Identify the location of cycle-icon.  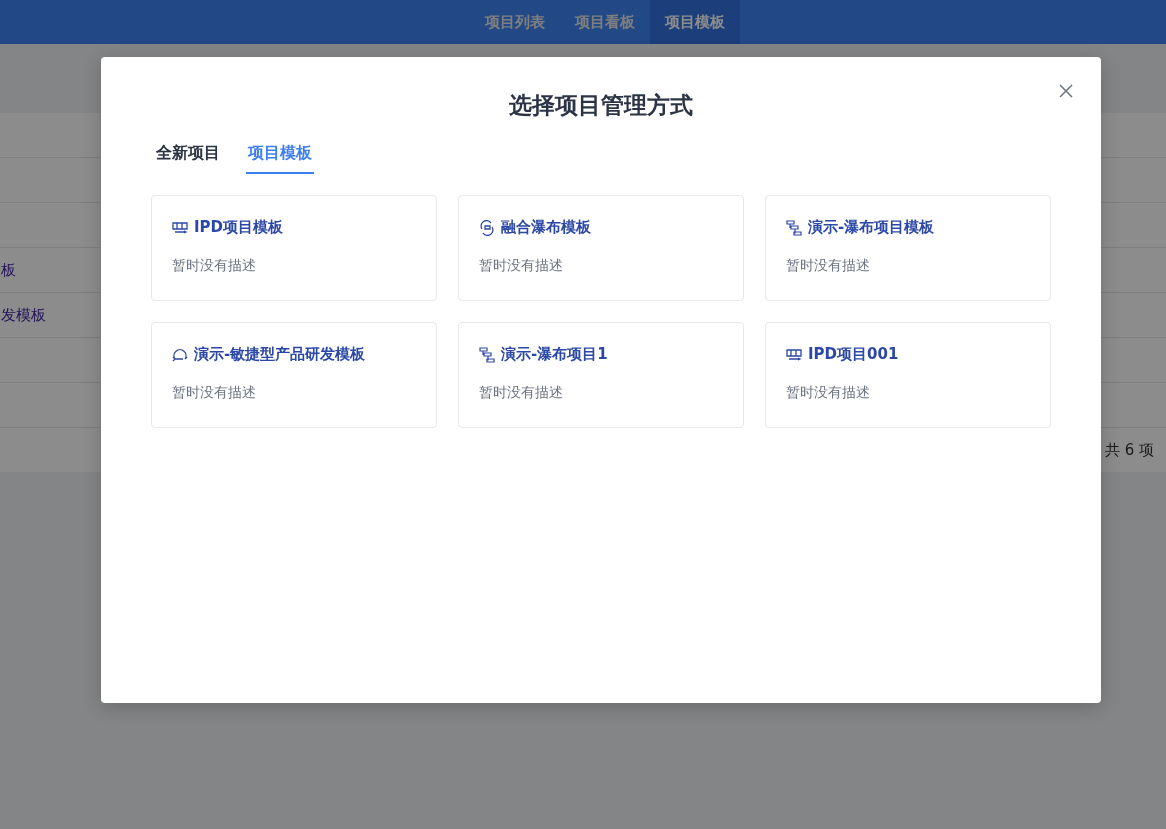
(180, 354).